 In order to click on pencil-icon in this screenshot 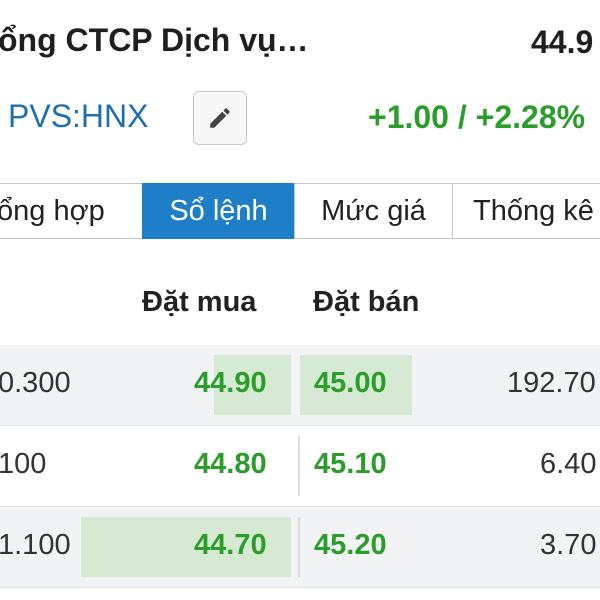, I will do `click(220, 118)`.